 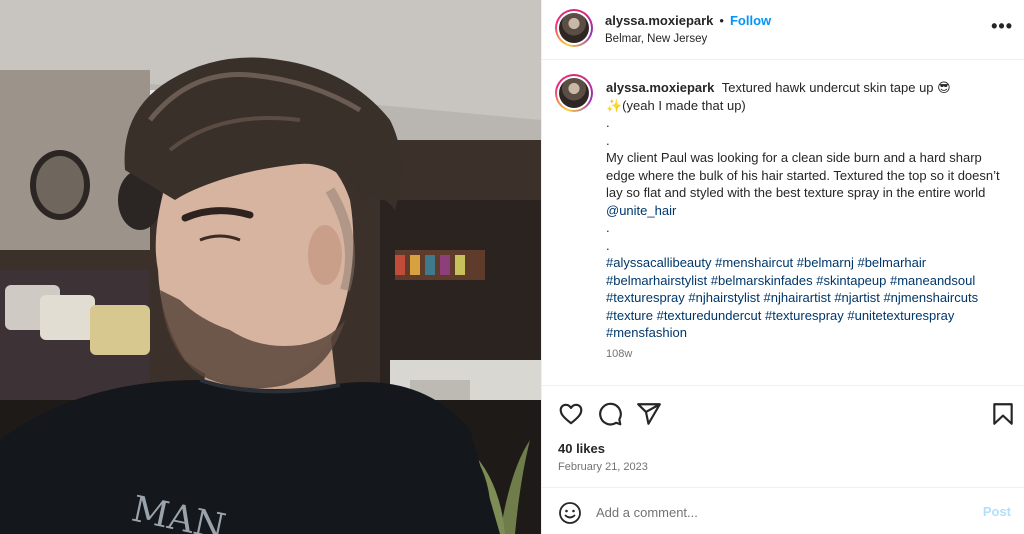 What do you see at coordinates (776, 512) in the screenshot?
I see `comment-input` at bounding box center [776, 512].